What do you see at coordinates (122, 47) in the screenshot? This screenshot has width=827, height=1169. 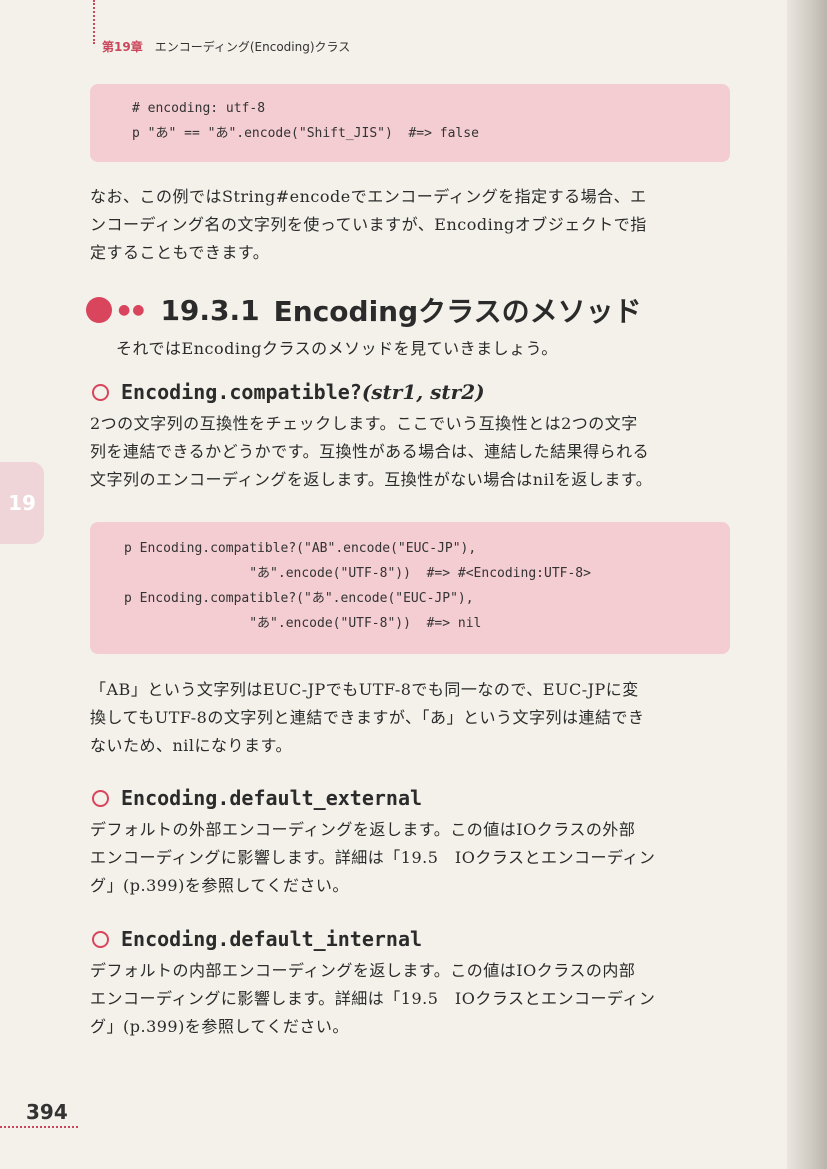 I see `chapter-label: 第19章` at bounding box center [122, 47].